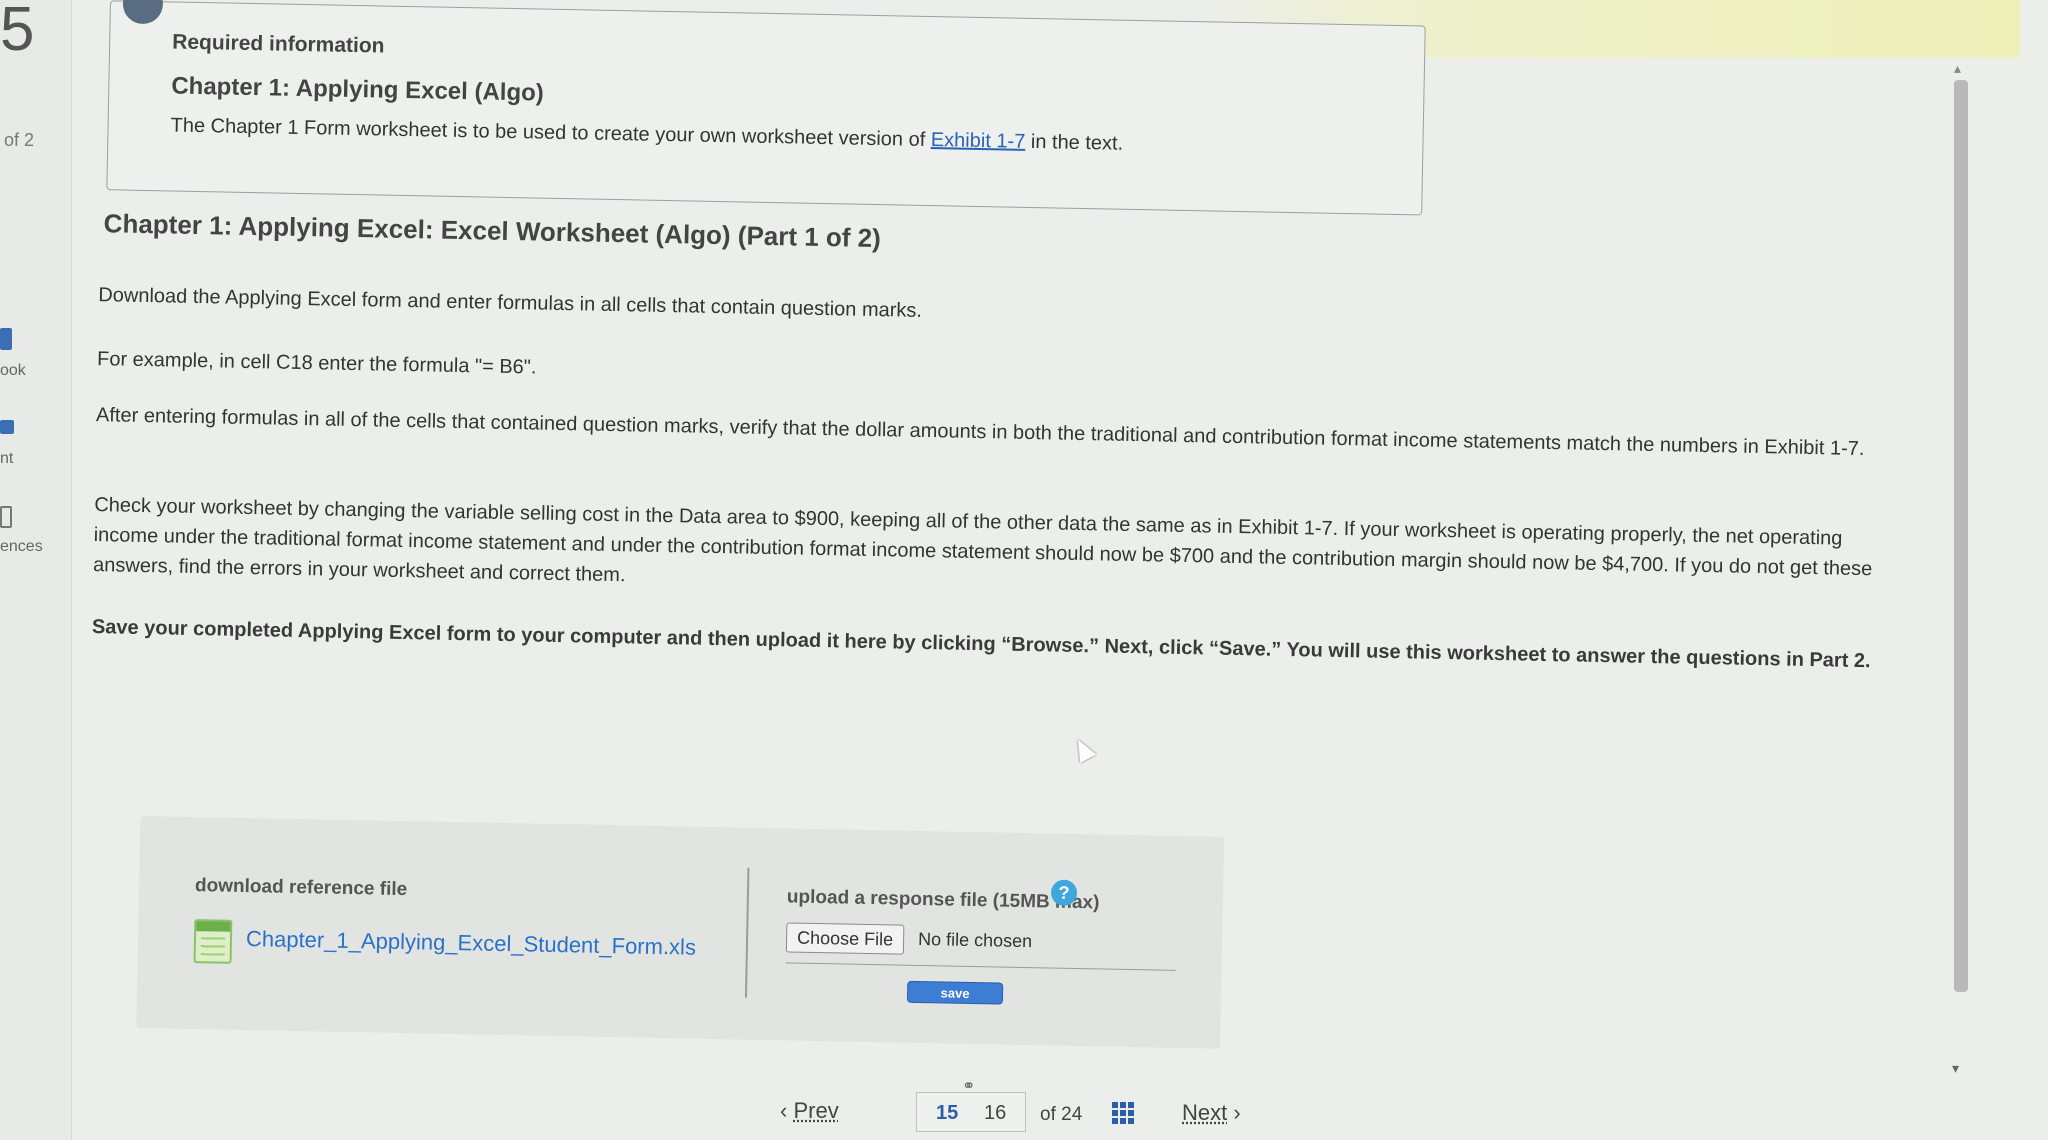  What do you see at coordinates (1955, 1068) in the screenshot?
I see `scroll-down-arrow-icon: ▾` at bounding box center [1955, 1068].